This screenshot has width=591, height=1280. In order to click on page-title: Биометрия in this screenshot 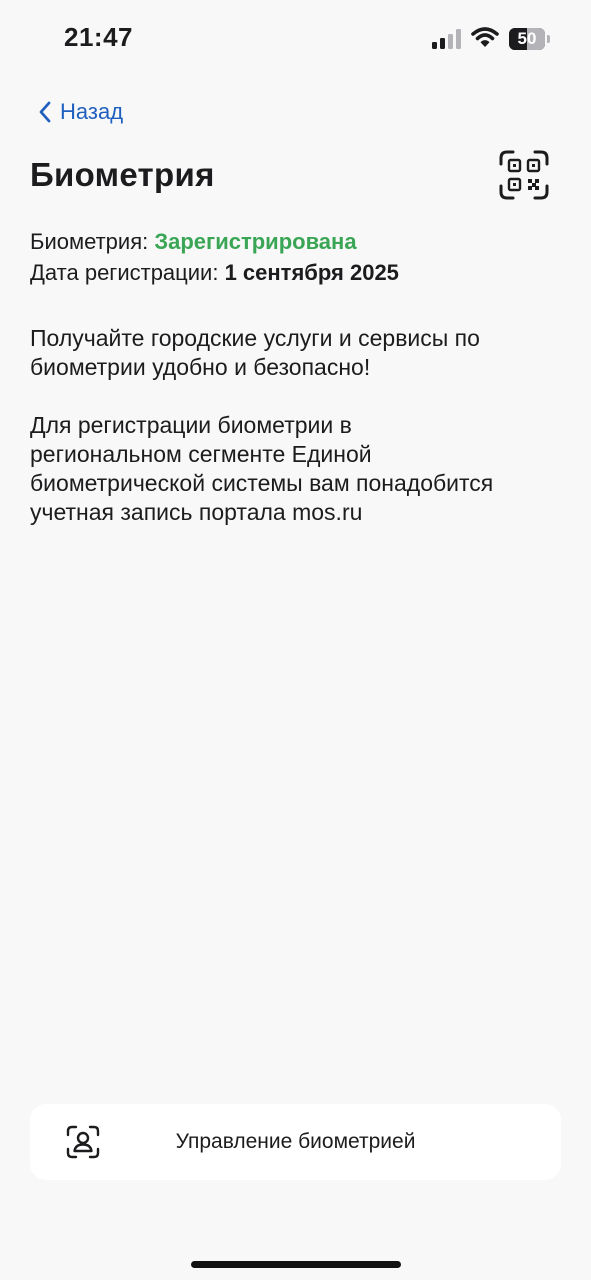, I will do `click(122, 174)`.